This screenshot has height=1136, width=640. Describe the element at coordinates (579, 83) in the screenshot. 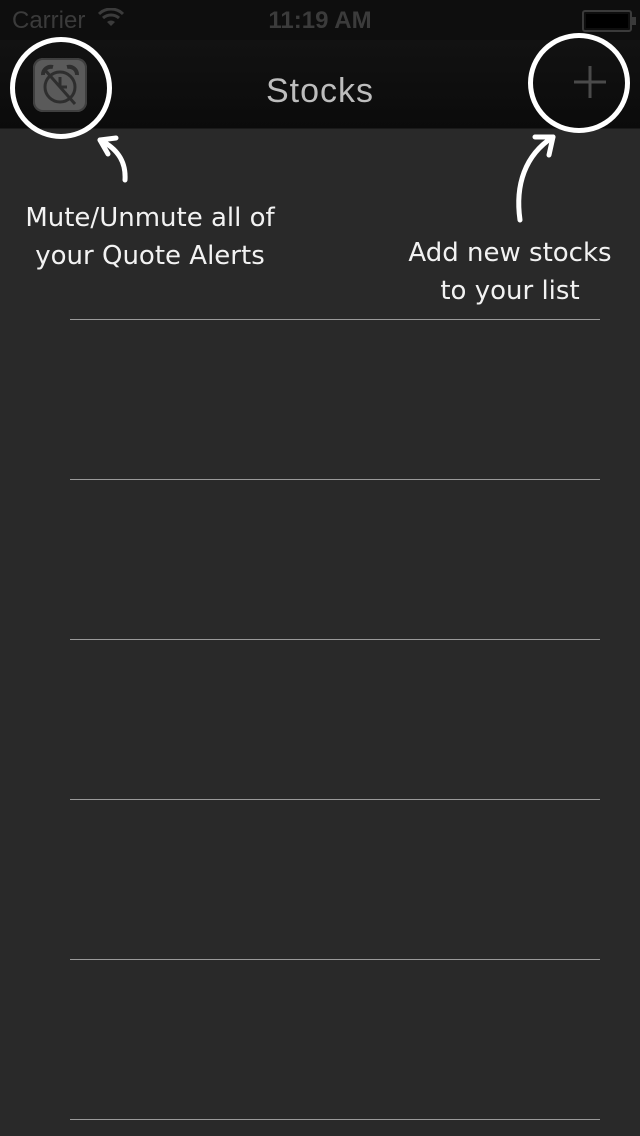

I see `add-highlight-ring` at that location.